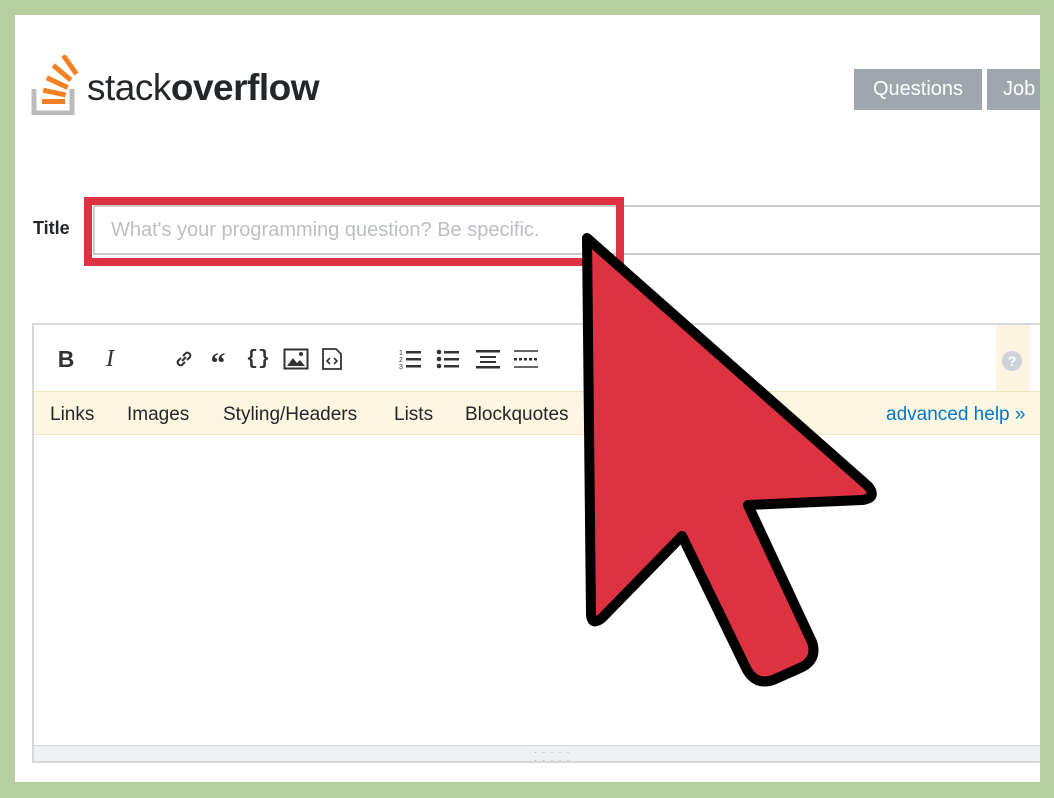  I want to click on help-icon: ?, so click(1012, 361).